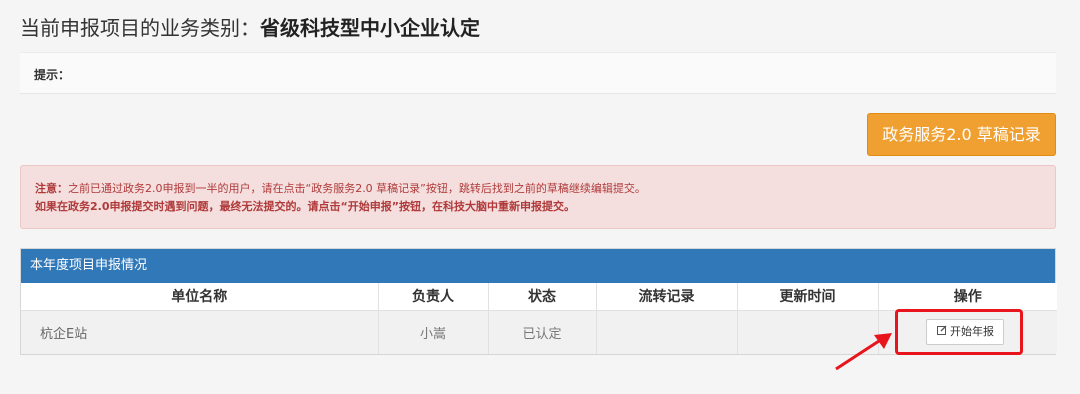  I want to click on column-header-flow: 流转记录, so click(667, 297).